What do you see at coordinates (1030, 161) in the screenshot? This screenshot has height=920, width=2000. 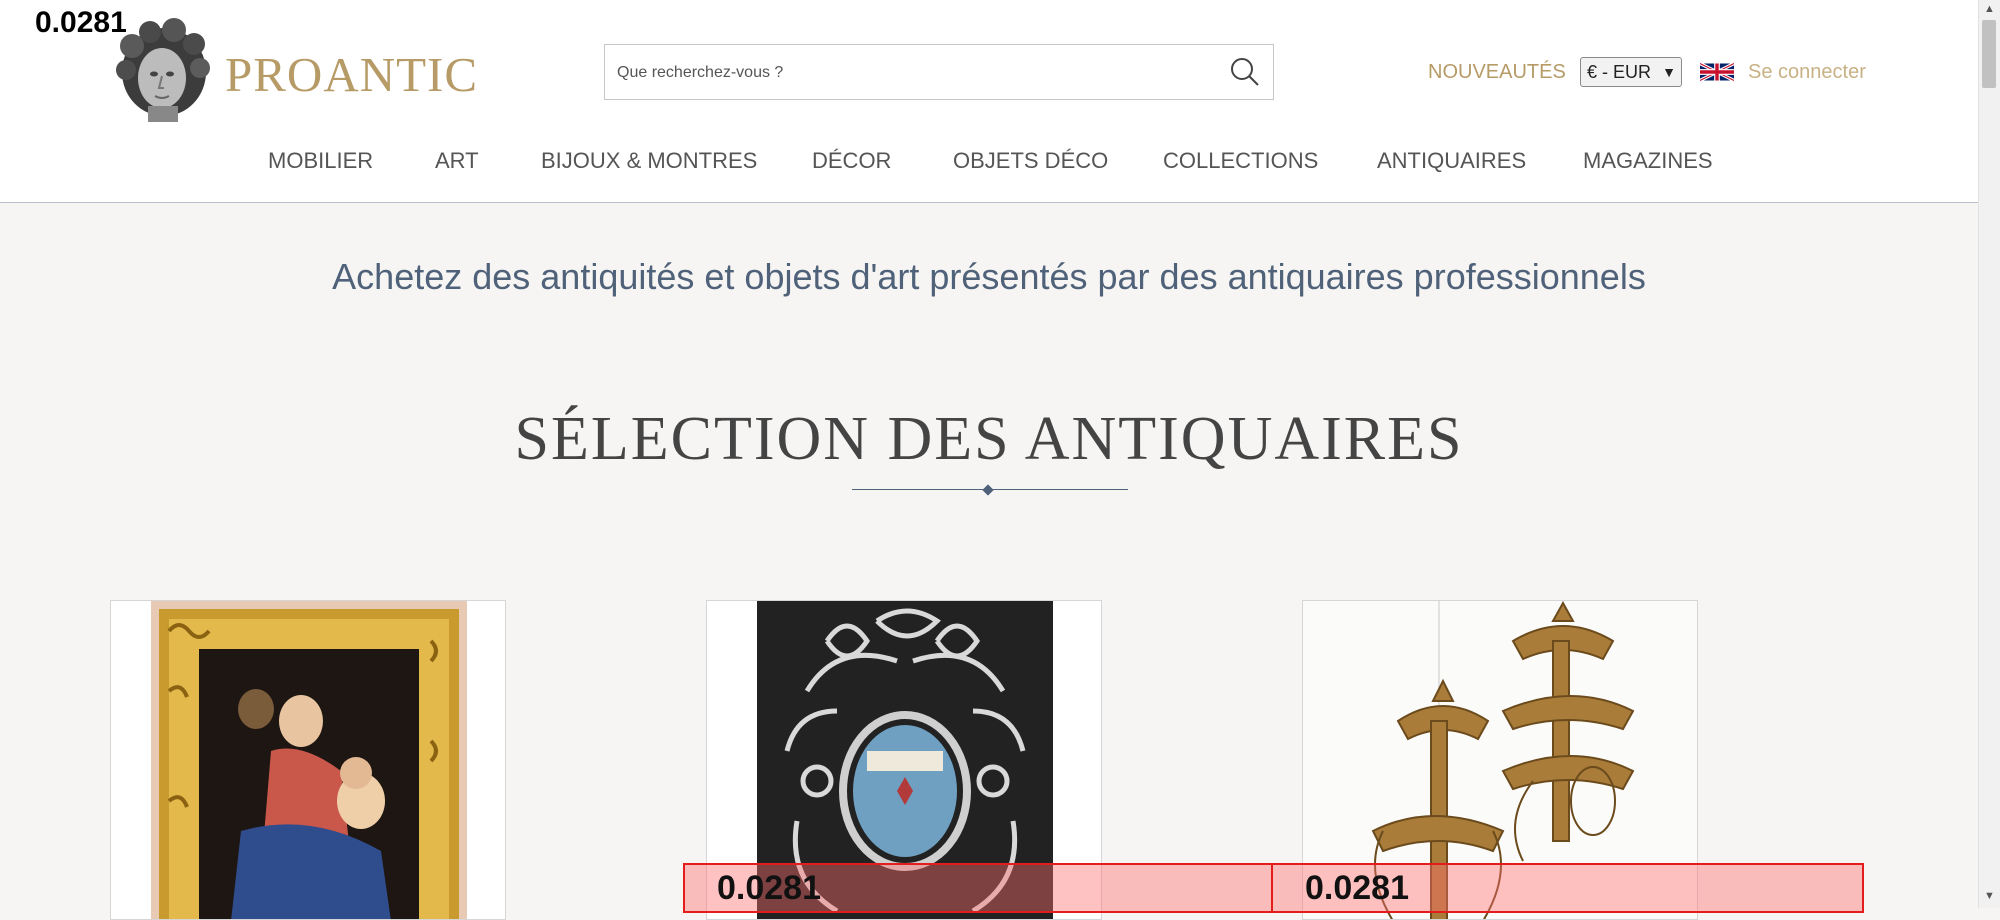 I see `nav-item-objets-deco: OBJETS DÉCO` at bounding box center [1030, 161].